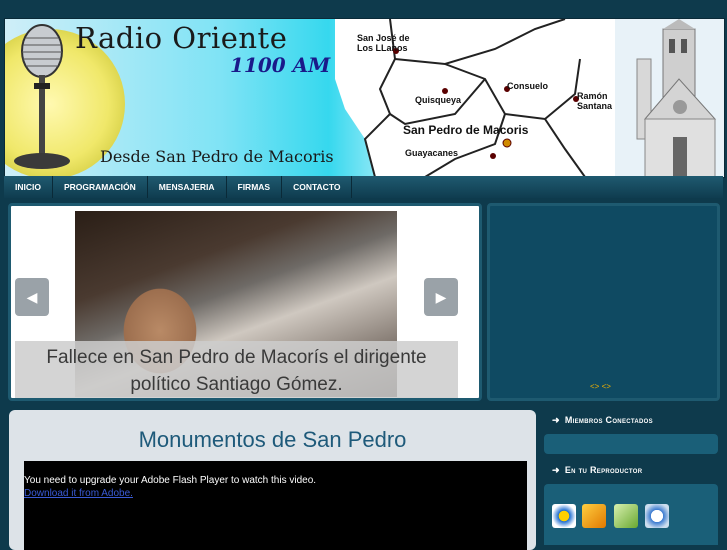 The height and width of the screenshot is (550, 727). Describe the element at coordinates (187, 187) in the screenshot. I see `nav-item-mensajeria: MENSAJERIA` at that location.